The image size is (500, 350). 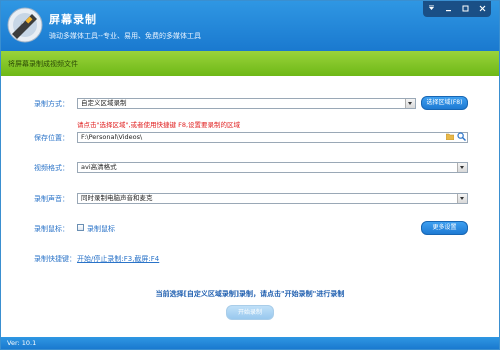 What do you see at coordinates (250, 63) in the screenshot?
I see `section-bar: 将屏幕录制成视频文件` at bounding box center [250, 63].